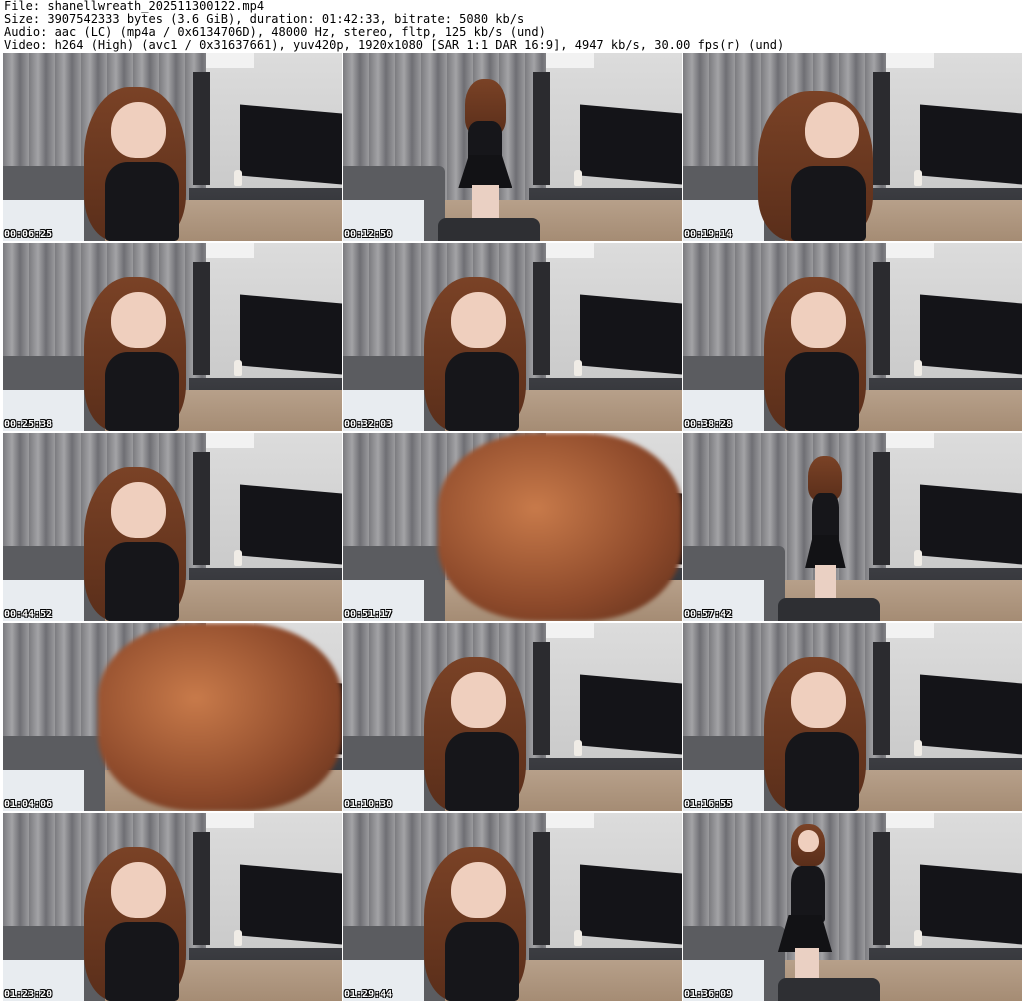 The image size is (1024, 1003). I want to click on video-thumbnail: 00:51:17, so click(512, 527).